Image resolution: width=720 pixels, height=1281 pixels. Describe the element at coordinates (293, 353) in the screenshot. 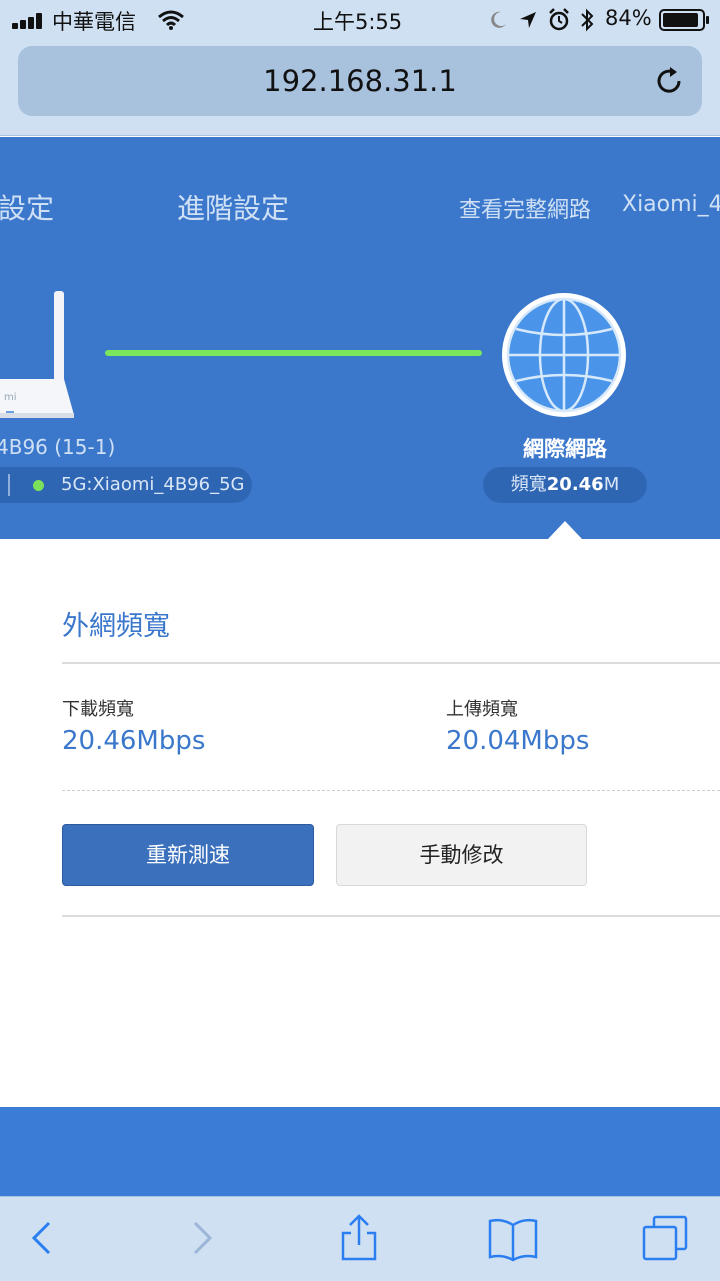

I see `connection-line` at that location.